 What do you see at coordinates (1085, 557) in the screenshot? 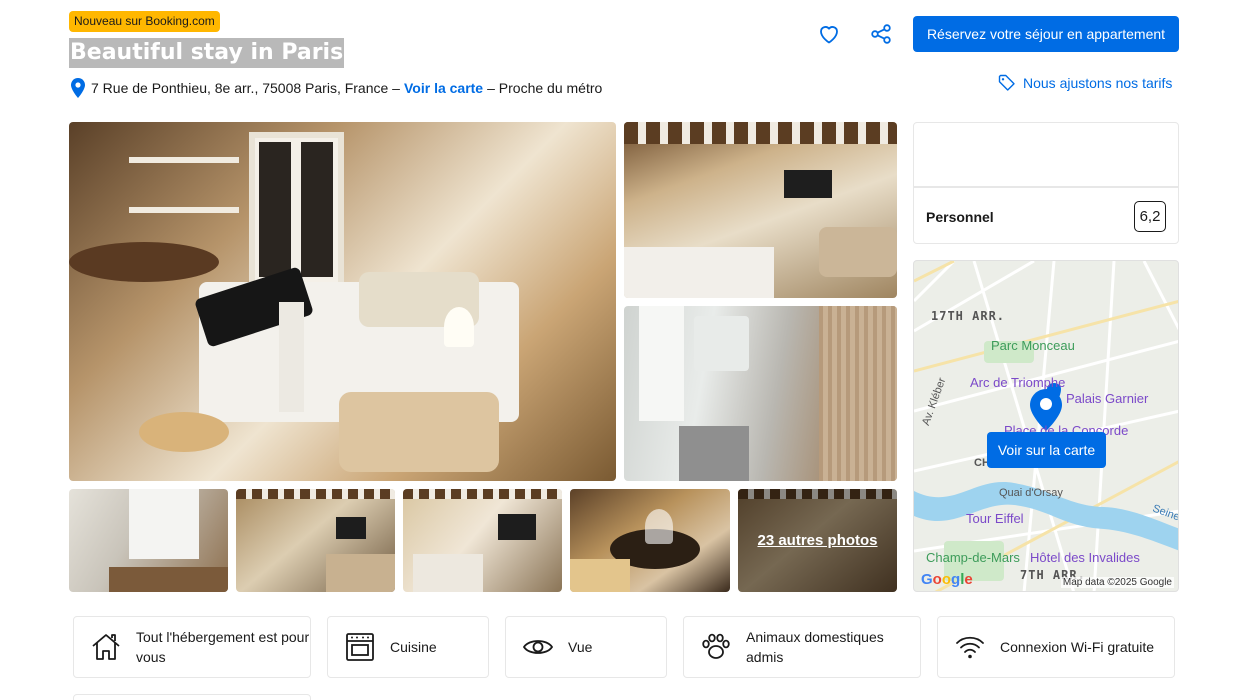
I see `map-label-invalides: Hôtel des Invalides` at bounding box center [1085, 557].